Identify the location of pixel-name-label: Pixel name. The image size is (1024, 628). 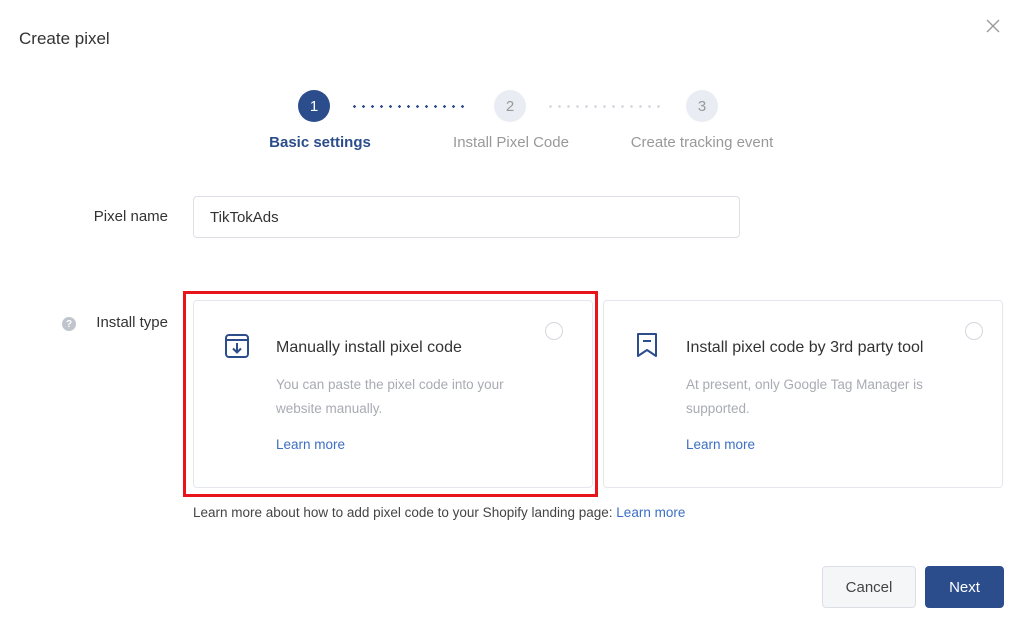
(130, 216).